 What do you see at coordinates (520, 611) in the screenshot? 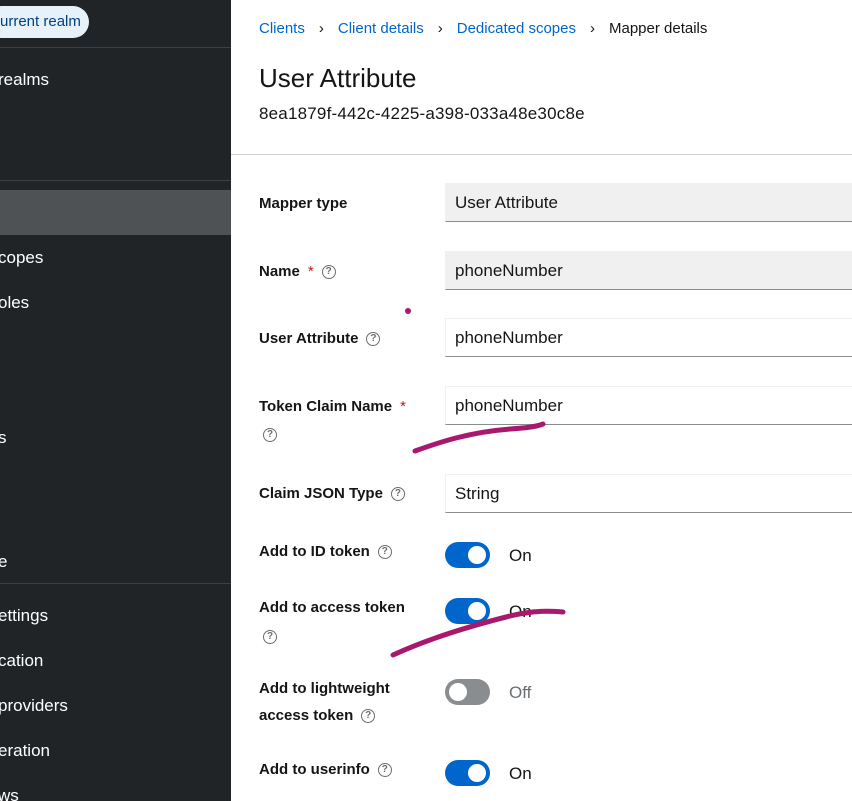
I see `add-to-access-token-state: On` at bounding box center [520, 611].